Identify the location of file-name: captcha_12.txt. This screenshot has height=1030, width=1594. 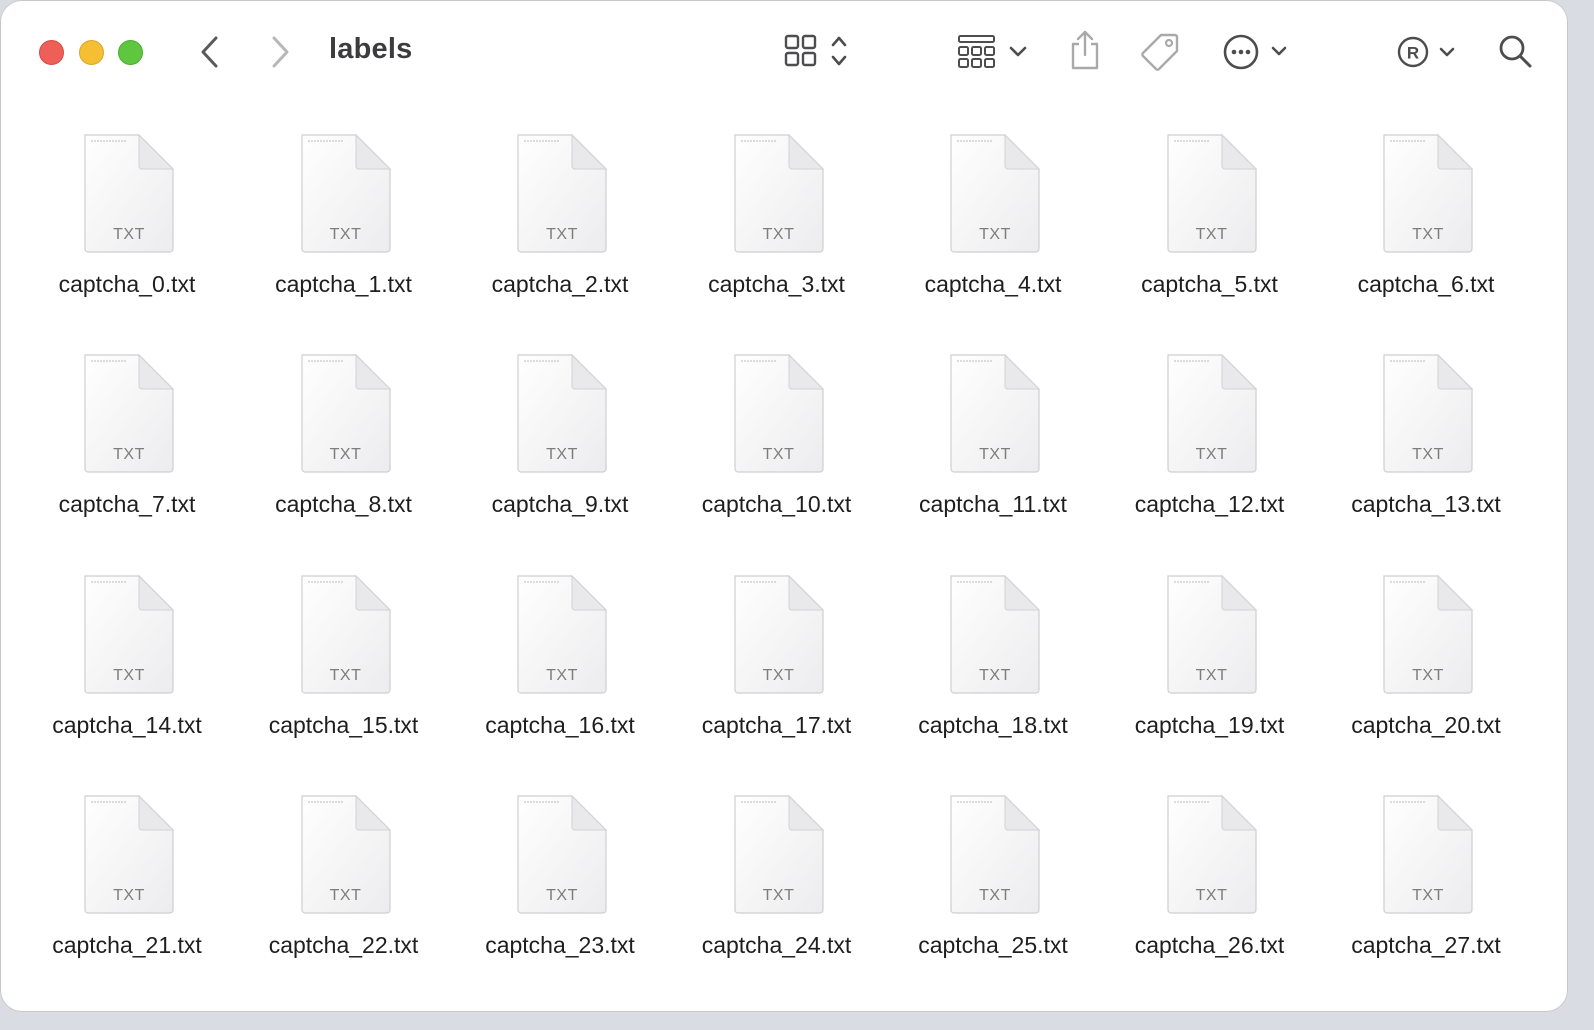
(1209, 504).